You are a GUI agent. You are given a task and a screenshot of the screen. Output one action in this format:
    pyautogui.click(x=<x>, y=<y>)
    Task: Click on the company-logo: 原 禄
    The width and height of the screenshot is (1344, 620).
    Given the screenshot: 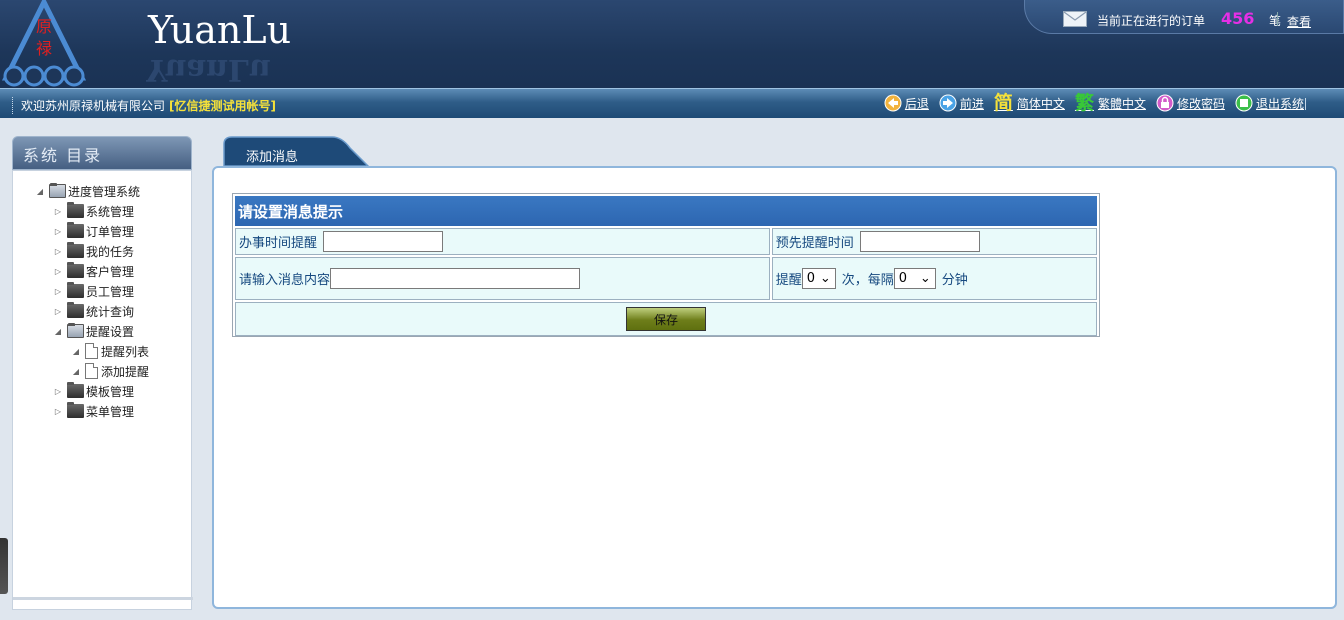 What is the action you would take?
    pyautogui.click(x=44, y=43)
    